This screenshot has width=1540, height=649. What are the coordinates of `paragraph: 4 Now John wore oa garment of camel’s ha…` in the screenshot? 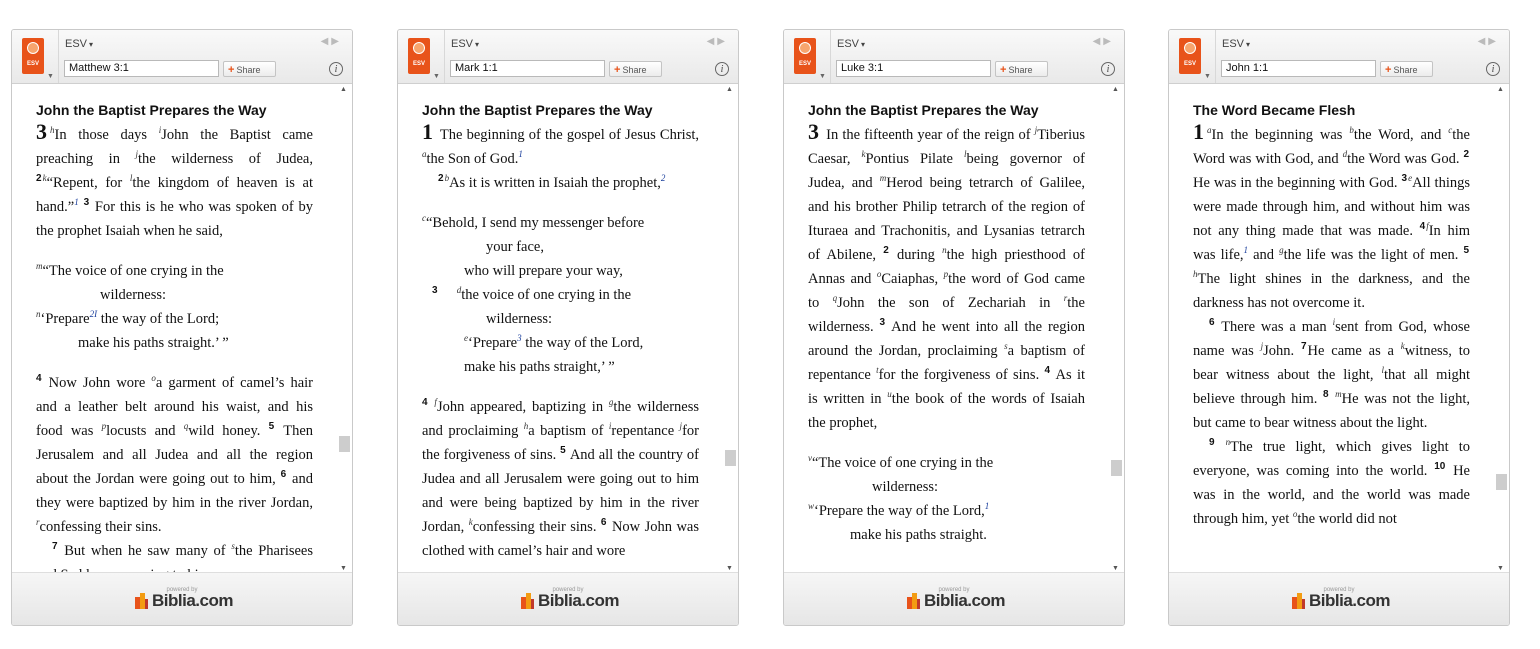 It's located at (174, 454).